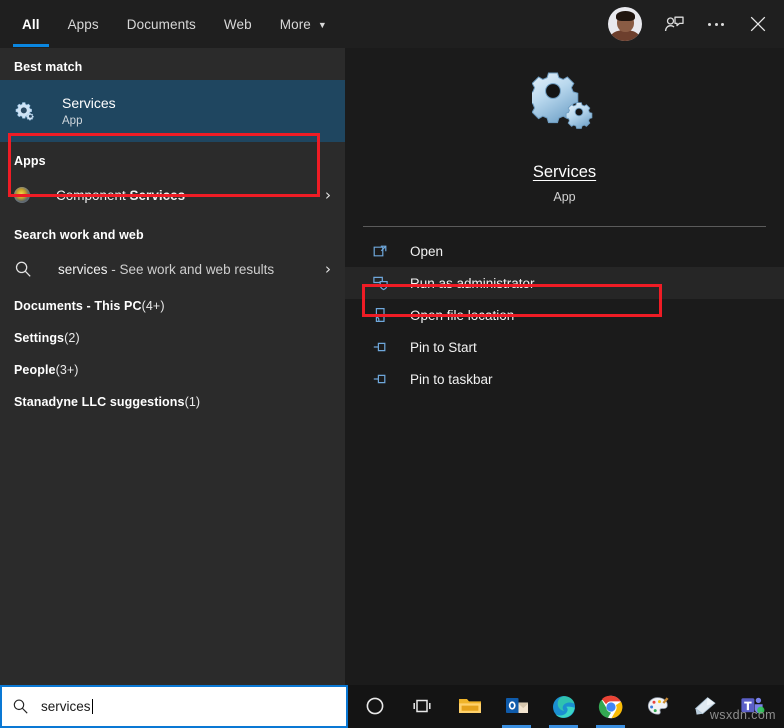  I want to click on action-pin-to-start: Pin to Start, so click(564, 347).